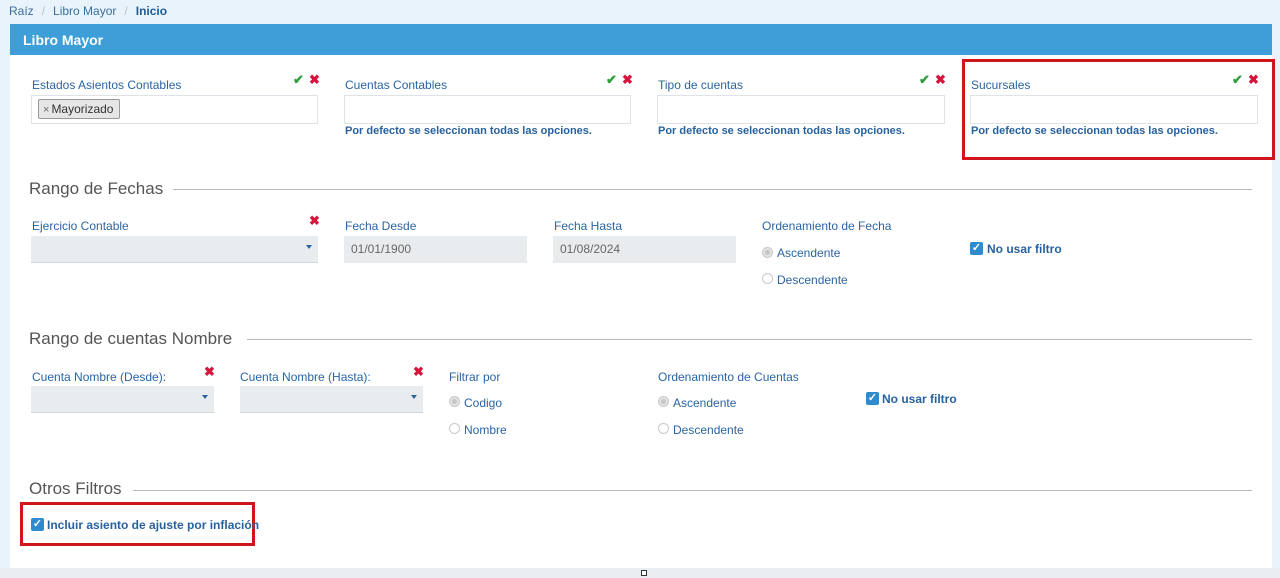 The width and height of the screenshot is (1280, 578). Describe the element at coordinates (396, 85) in the screenshot. I see `cuentas-contables-label: Cuentas Contables` at that location.